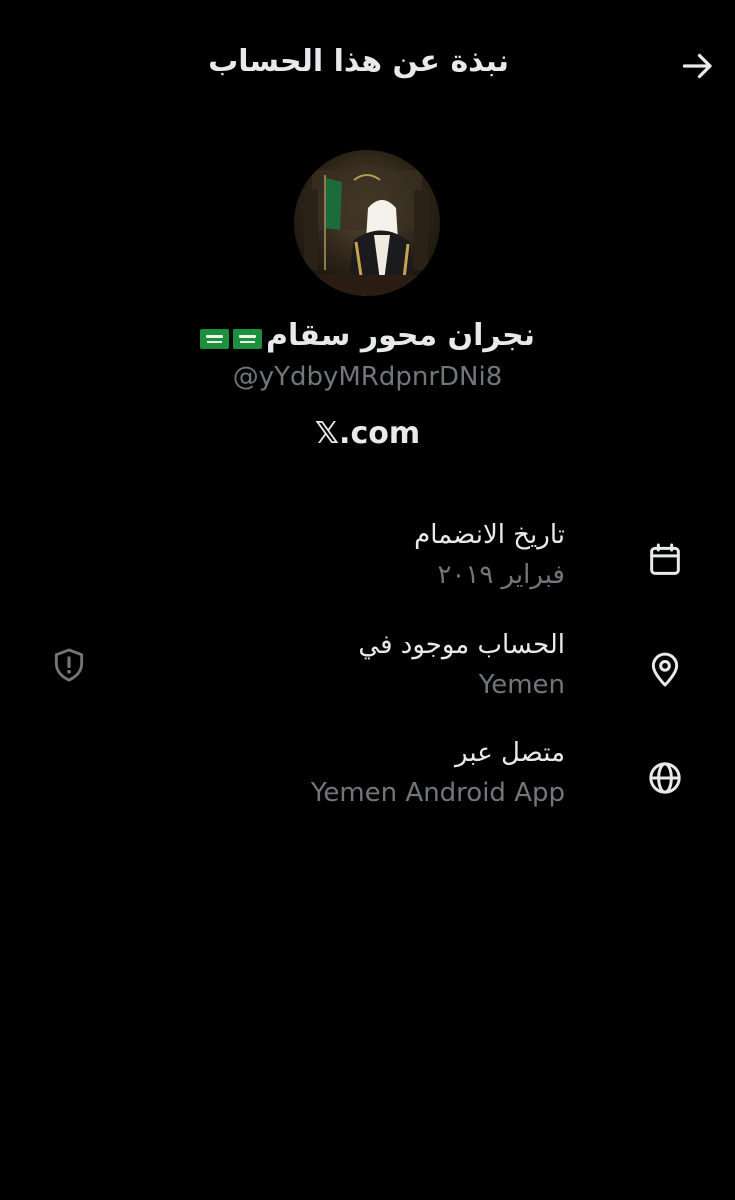  I want to click on location-label: الحساب موجود في, so click(461, 645).